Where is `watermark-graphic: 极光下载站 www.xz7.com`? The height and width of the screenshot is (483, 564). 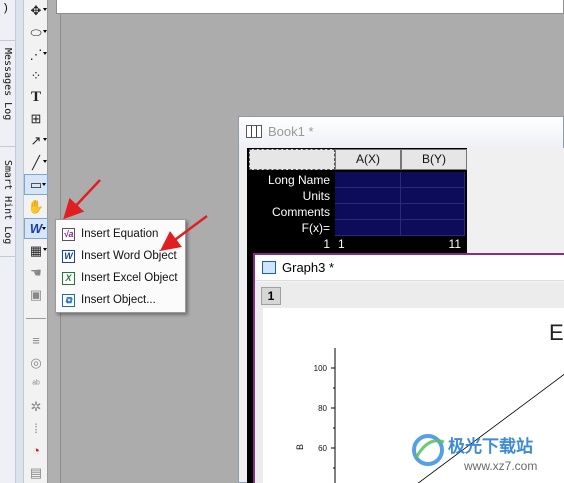
watermark-graphic: 极光下载站 www.xz7.com is located at coordinates (474, 453).